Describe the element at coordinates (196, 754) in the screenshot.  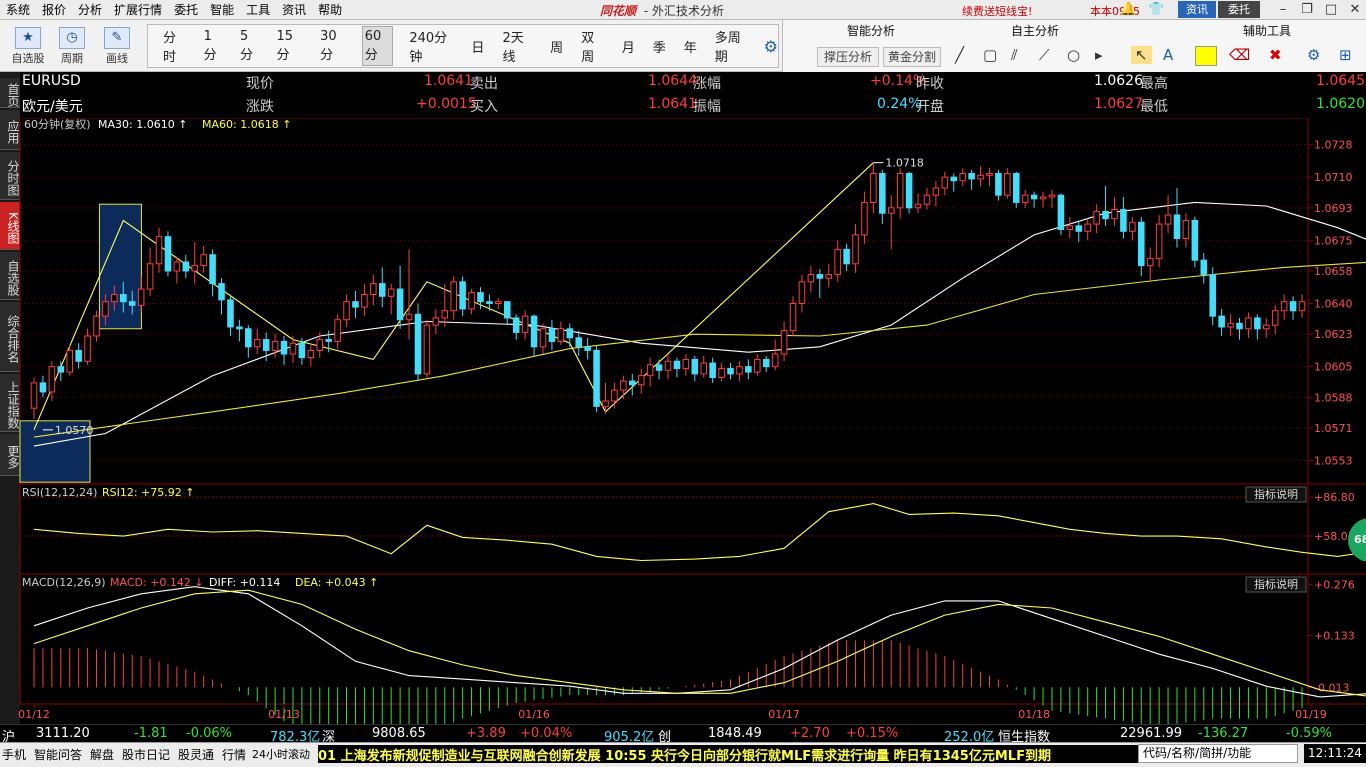
I see `task-lingtong: 股灵通` at that location.